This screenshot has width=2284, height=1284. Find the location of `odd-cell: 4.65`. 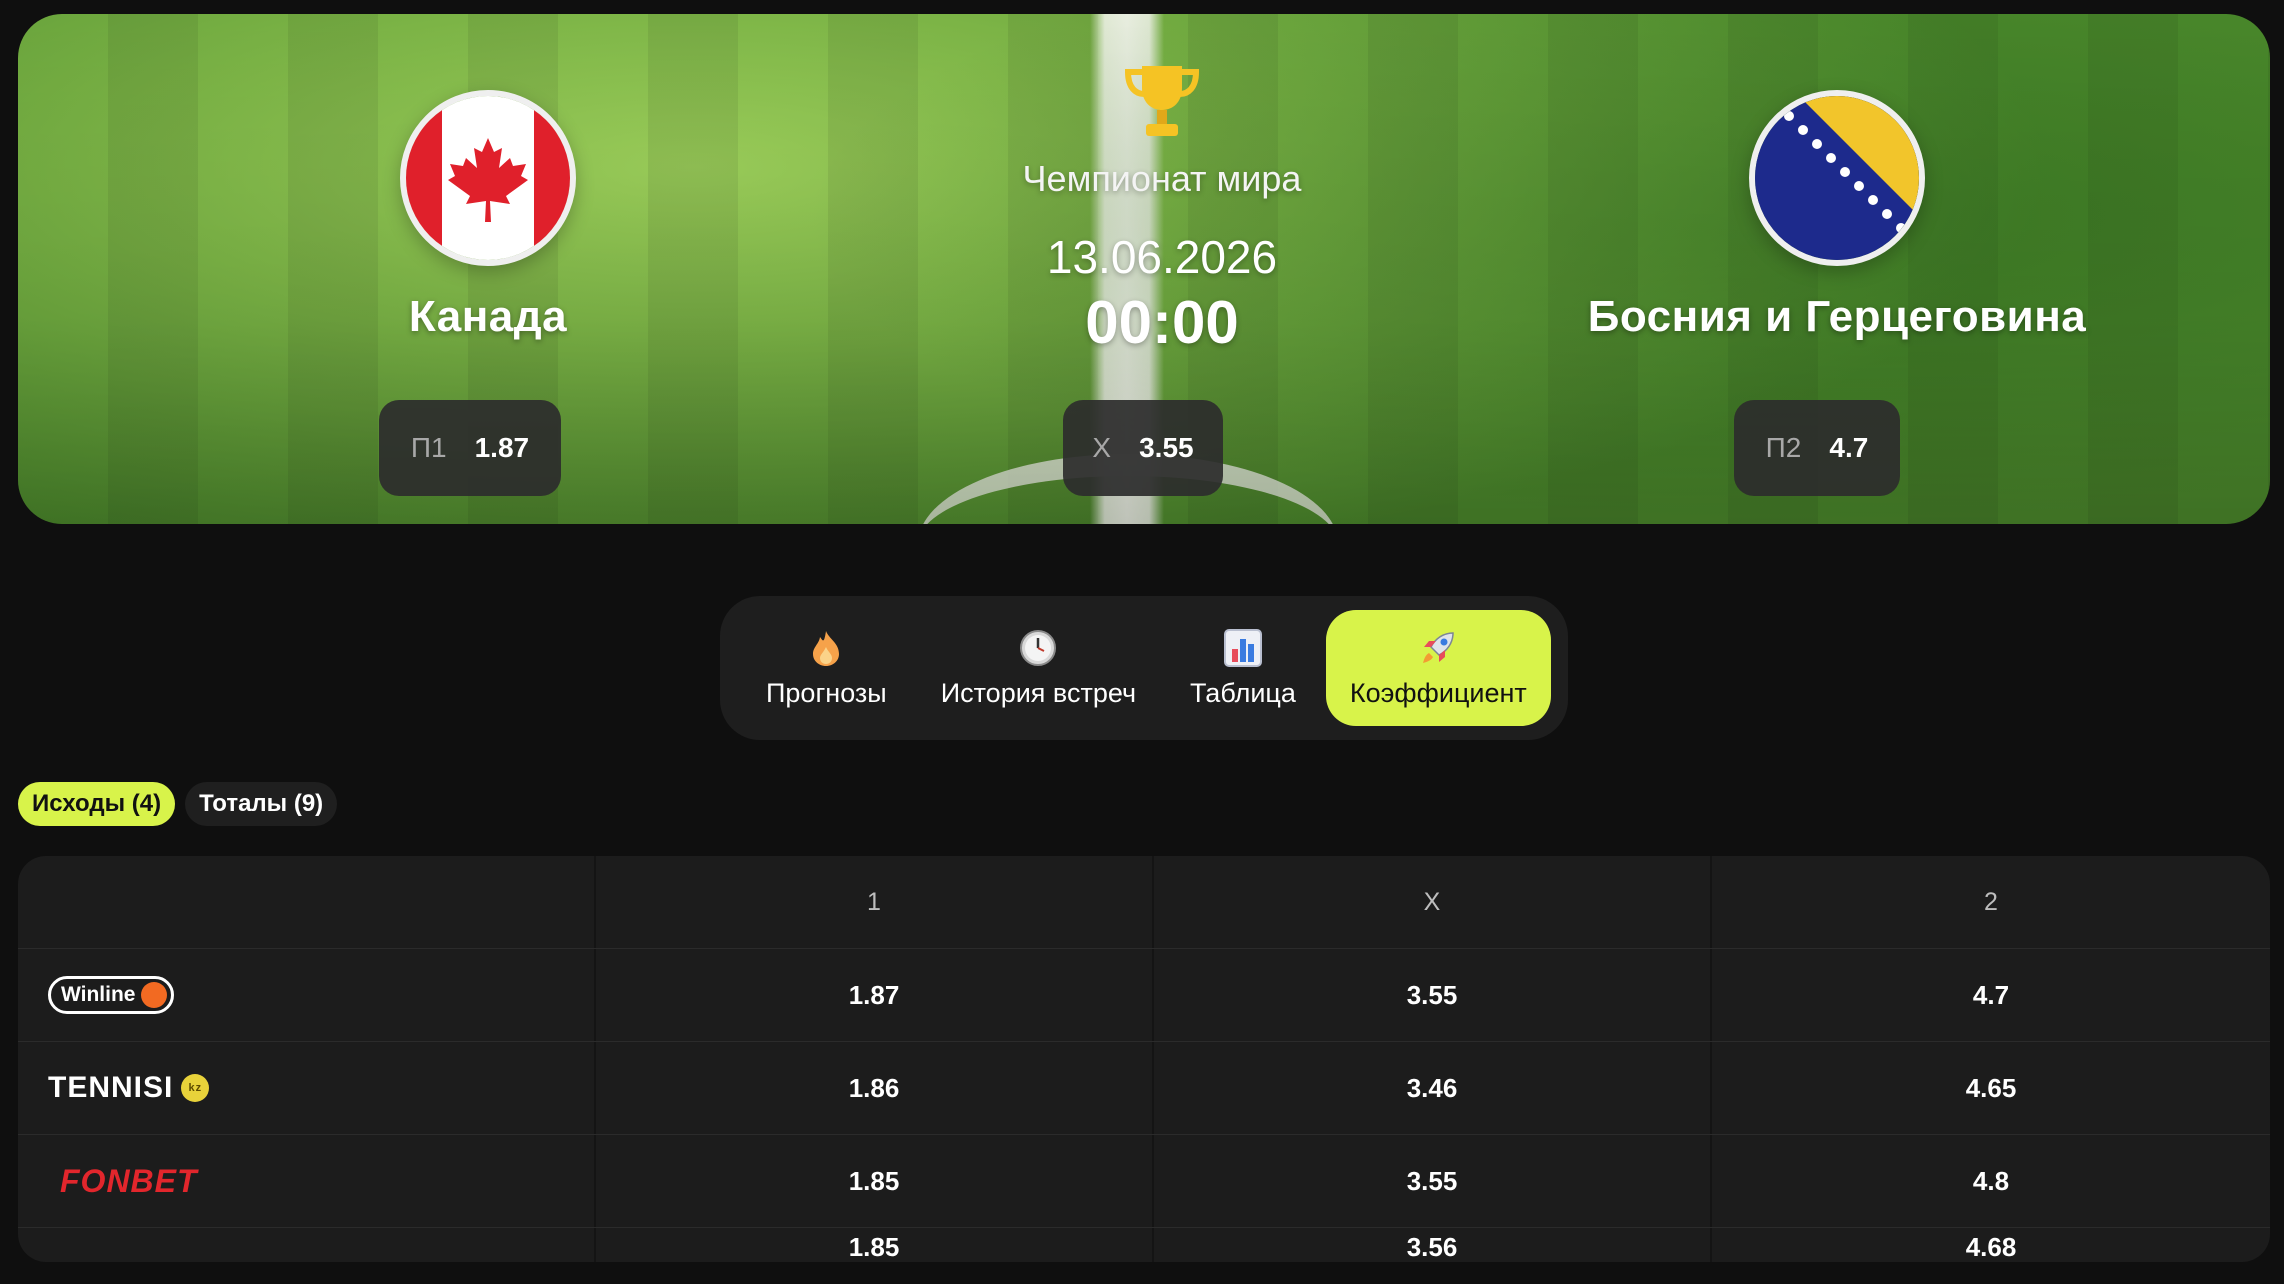

odd-cell: 4.65 is located at coordinates (1991, 1088).